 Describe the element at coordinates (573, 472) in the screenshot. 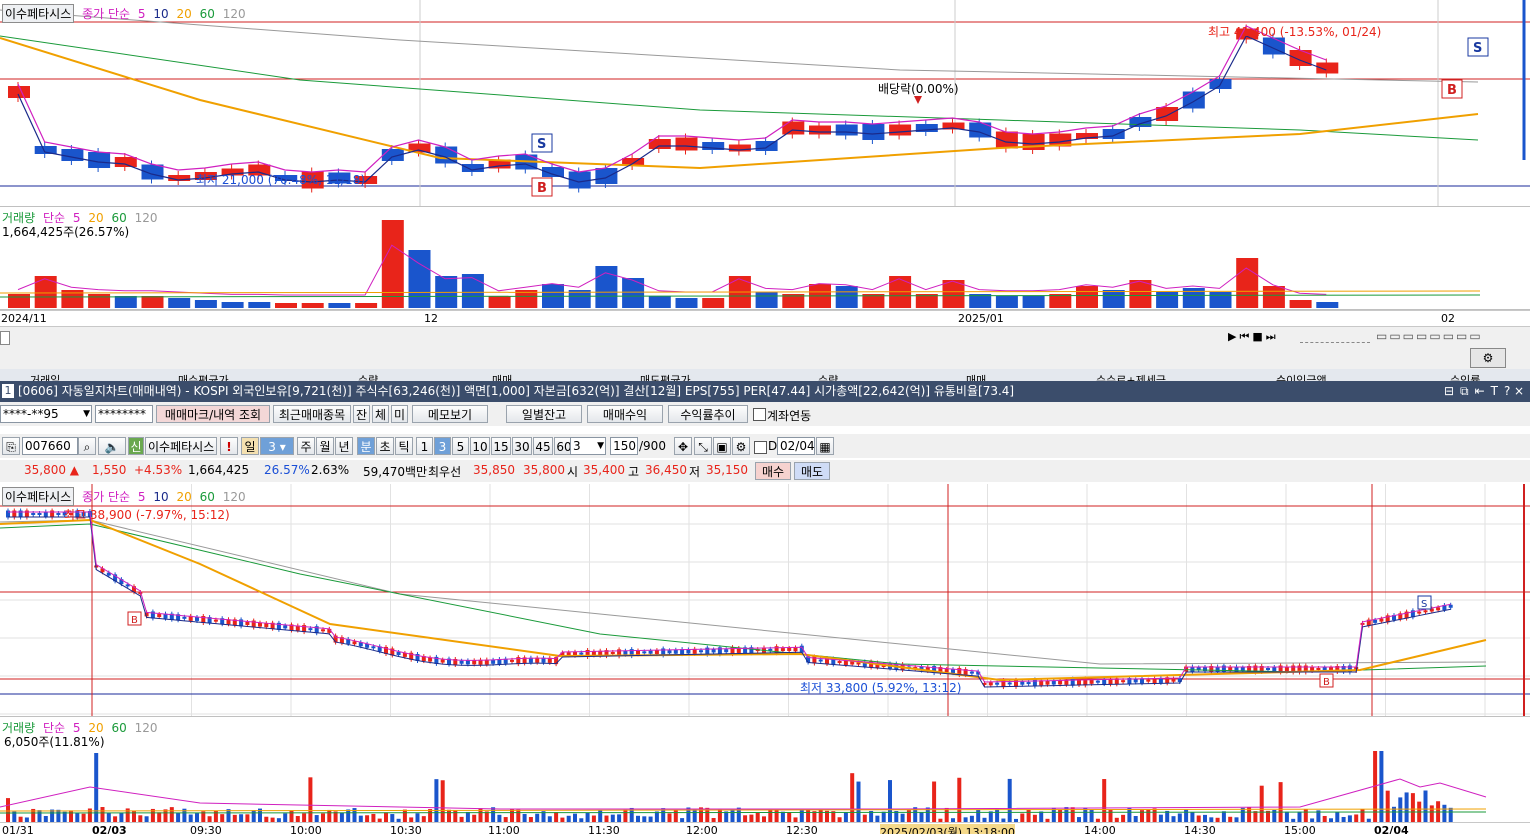

I see `open-label: 시` at that location.